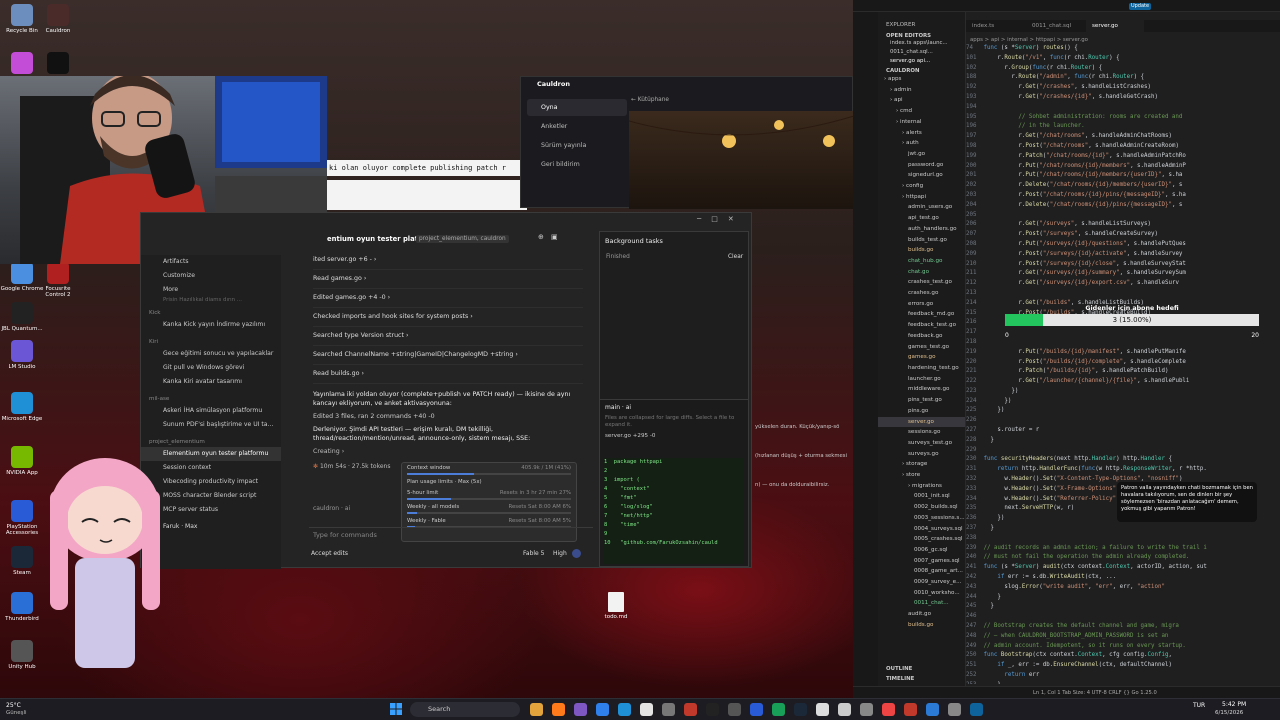 The width and height of the screenshot is (1280, 720). I want to click on tree-file: 0004_surveys.sql, so click(921, 529).